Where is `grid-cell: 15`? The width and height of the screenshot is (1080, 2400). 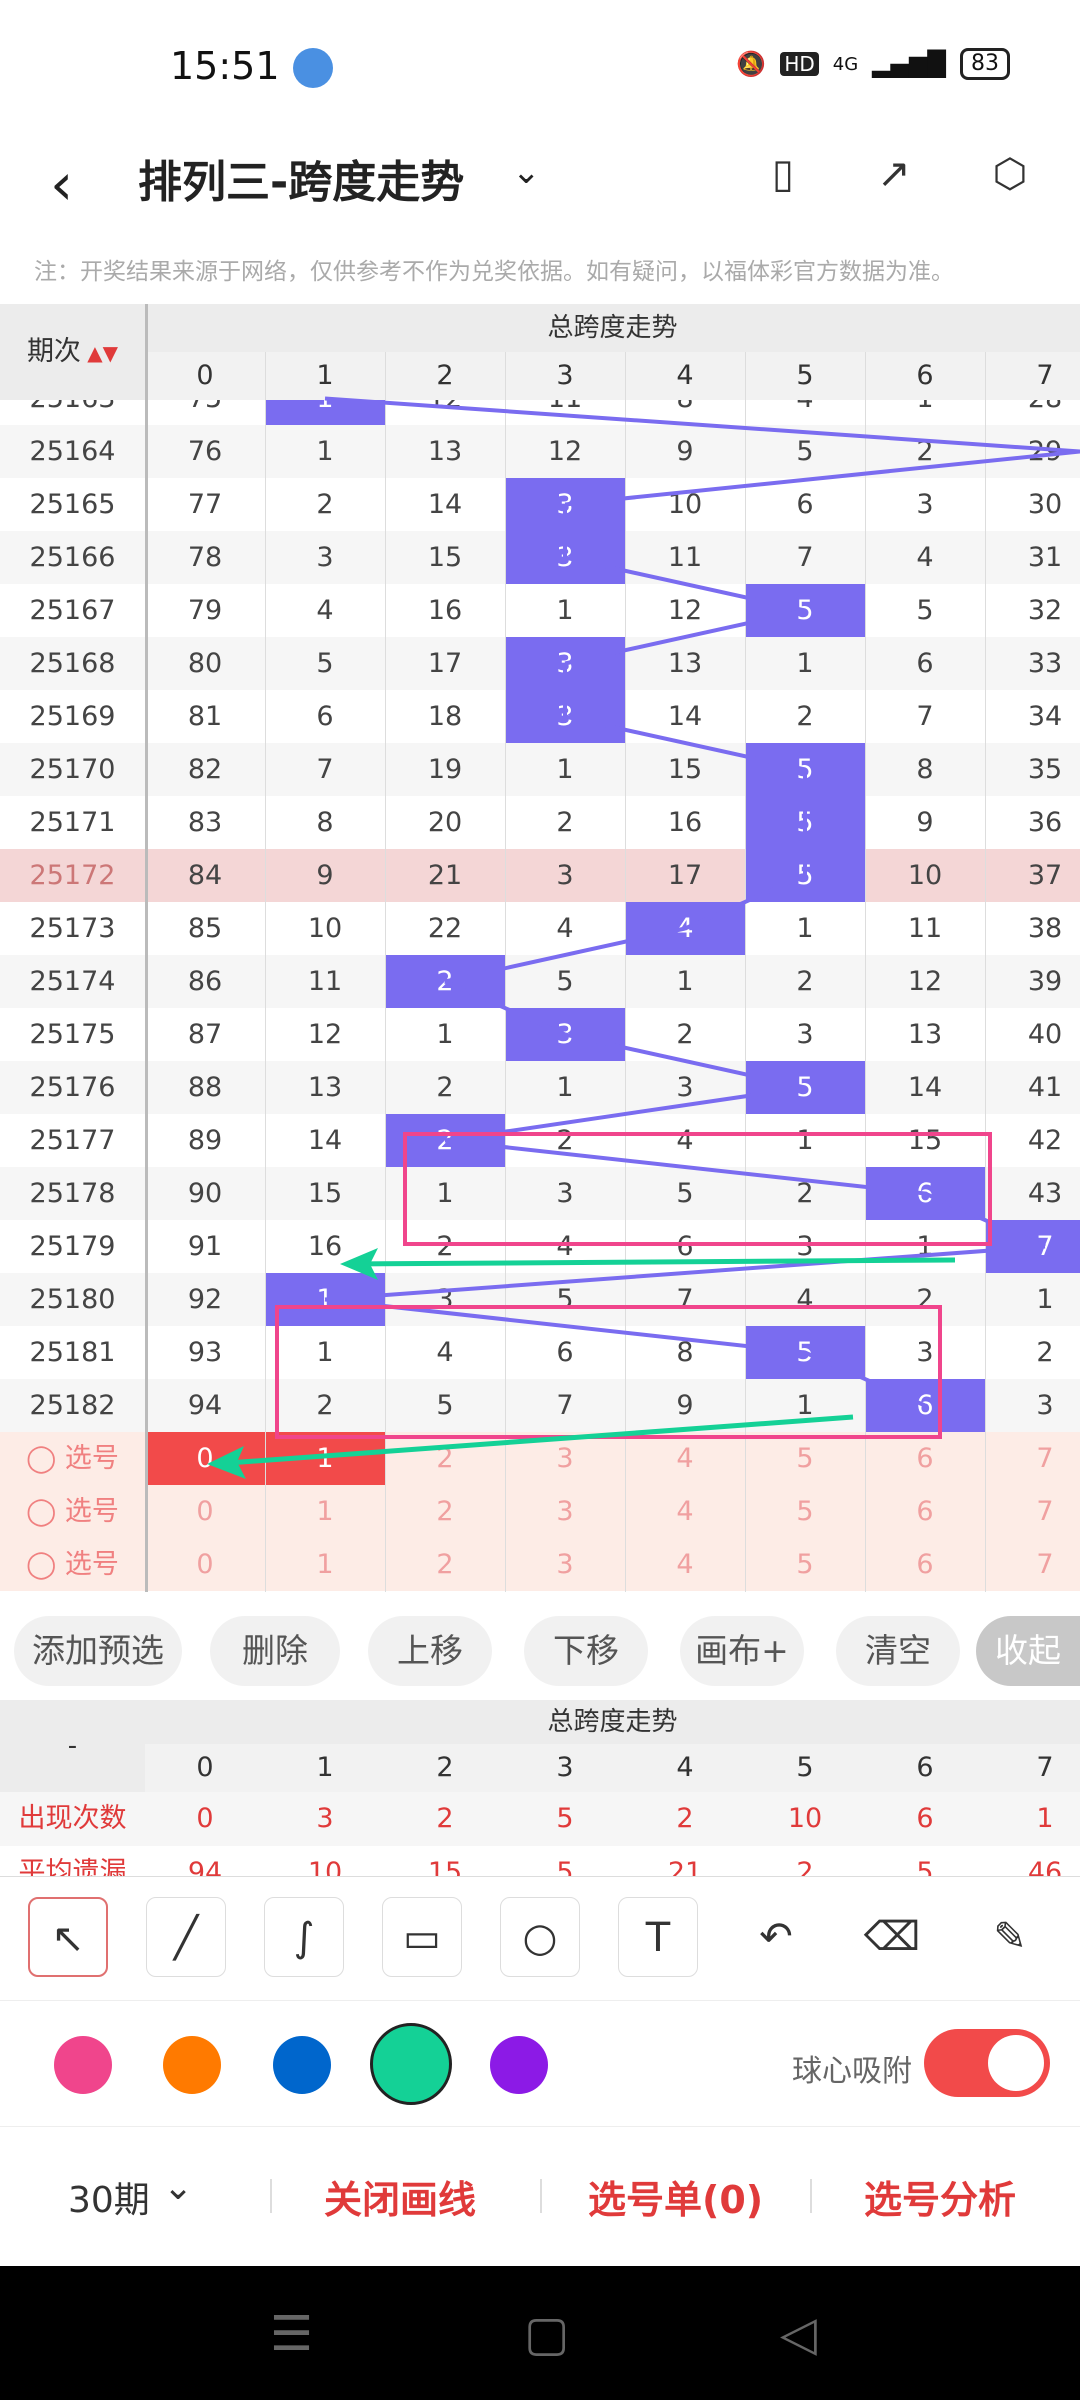
grid-cell: 15 is located at coordinates (445, 557).